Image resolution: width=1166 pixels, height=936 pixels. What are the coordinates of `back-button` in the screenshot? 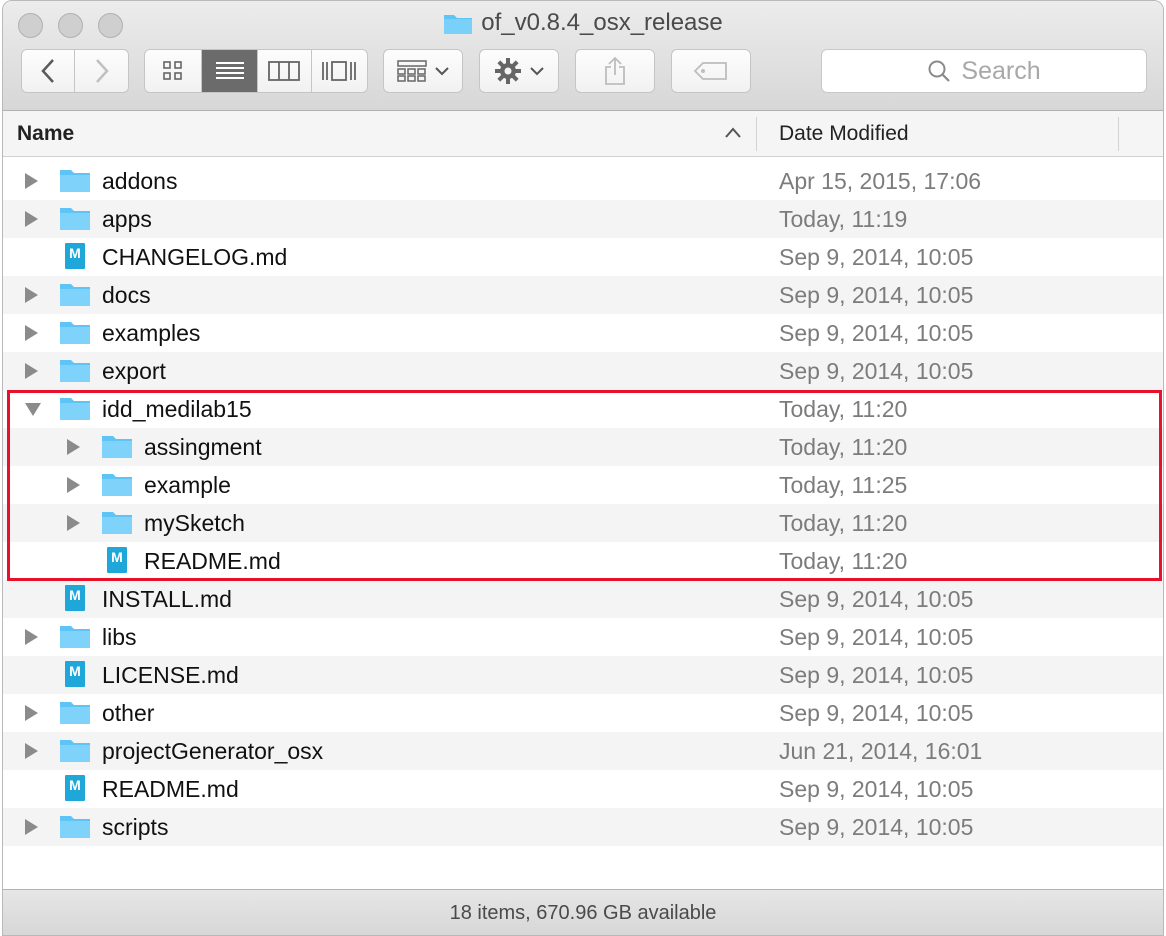 It's located at (49, 71).